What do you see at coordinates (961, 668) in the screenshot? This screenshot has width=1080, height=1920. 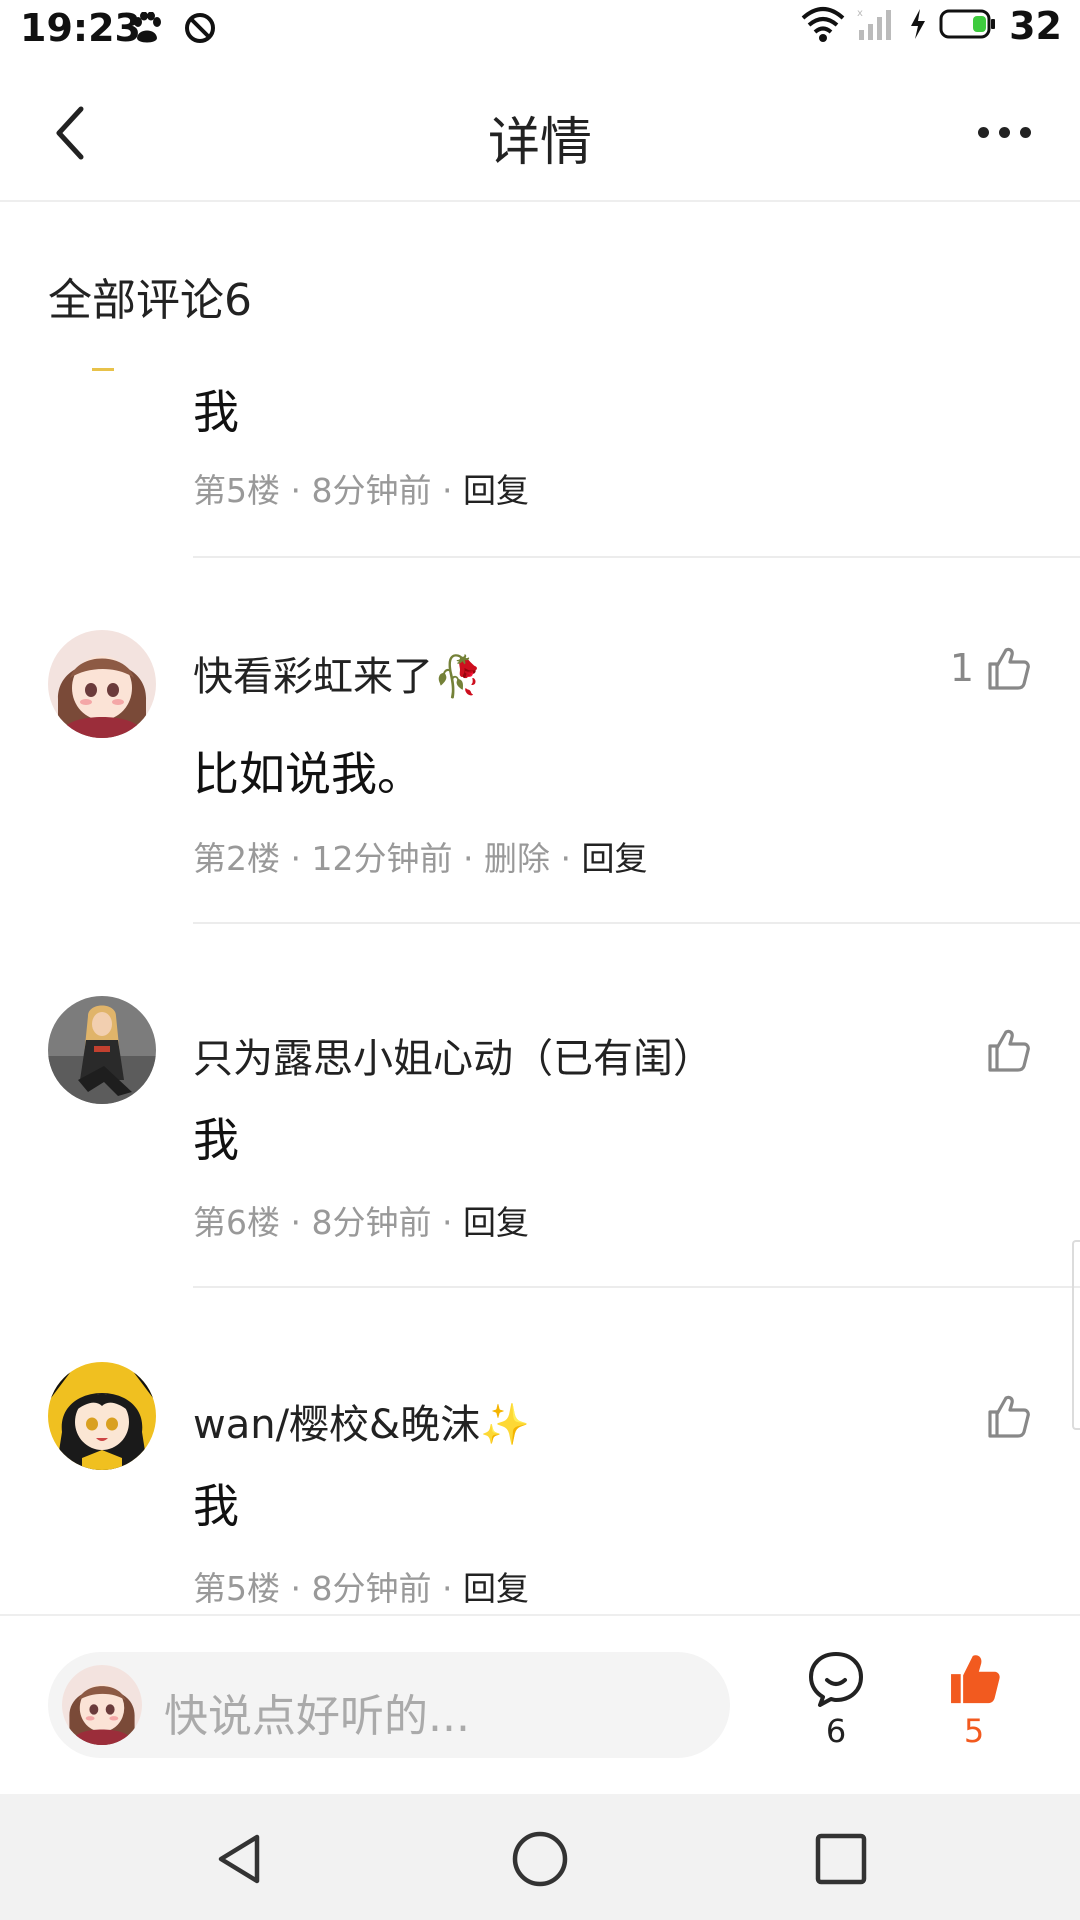 I see `like-count: 1` at bounding box center [961, 668].